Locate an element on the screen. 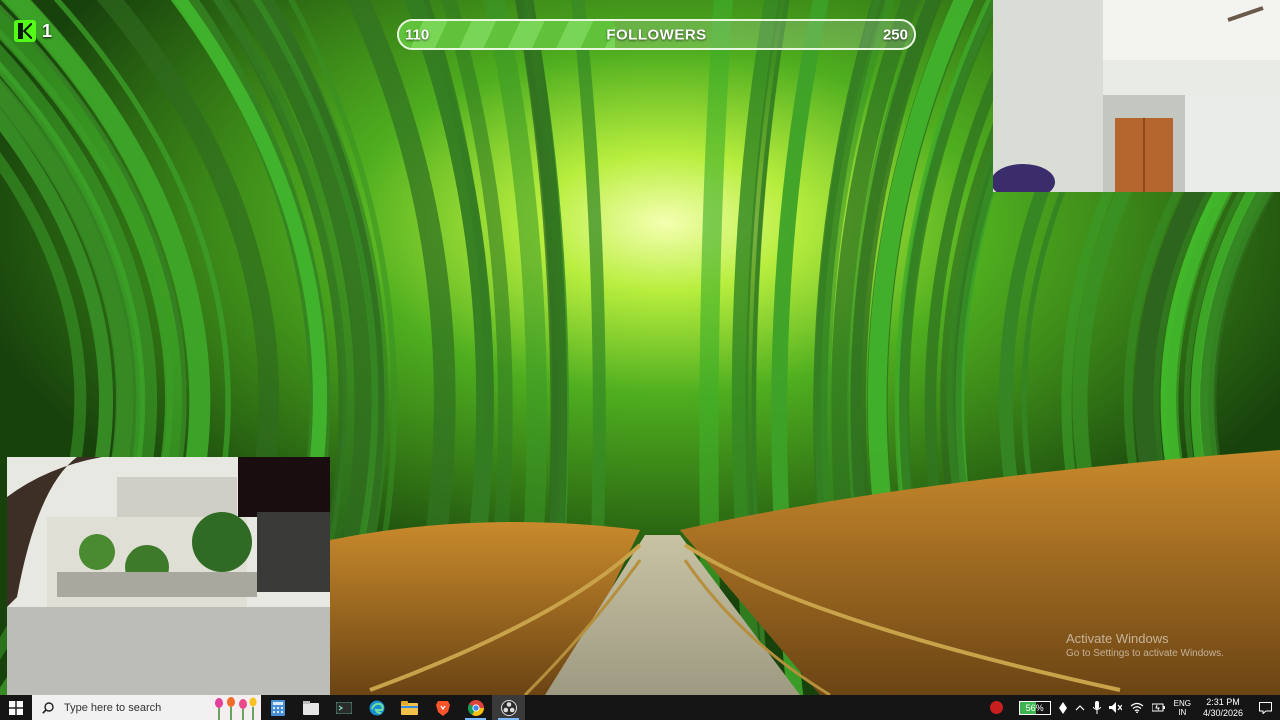  tray-battery: 56% is located at coordinates (1031, 707).